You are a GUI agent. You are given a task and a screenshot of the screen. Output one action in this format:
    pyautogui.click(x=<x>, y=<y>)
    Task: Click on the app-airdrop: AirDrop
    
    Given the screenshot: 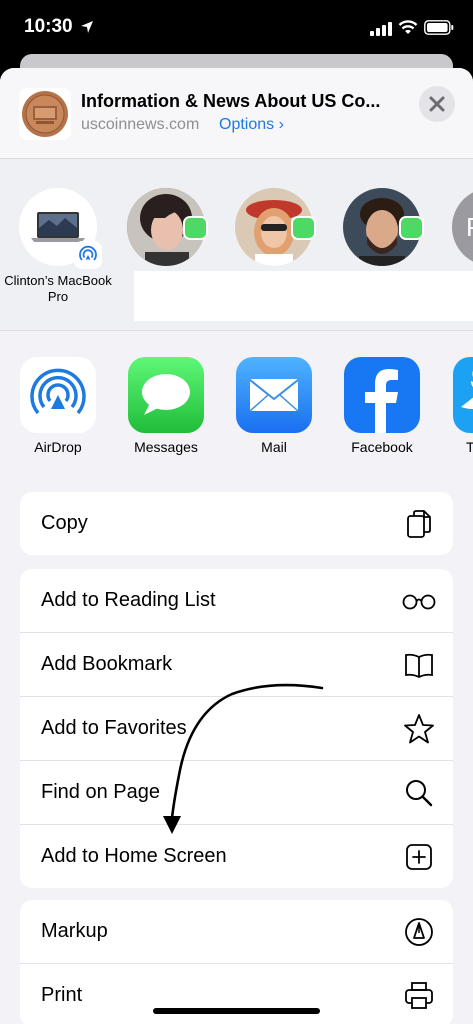 What is the action you would take?
    pyautogui.click(x=58, y=406)
    